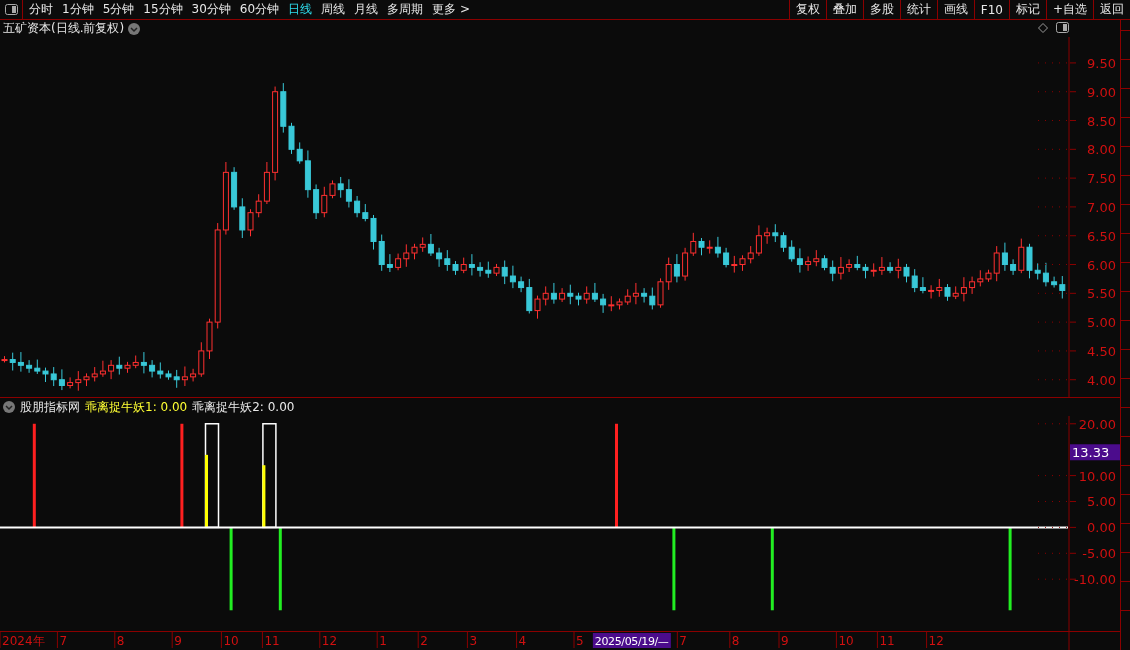 The image size is (1130, 650). What do you see at coordinates (366, 9) in the screenshot?
I see `period-tab: 月线` at bounding box center [366, 9].